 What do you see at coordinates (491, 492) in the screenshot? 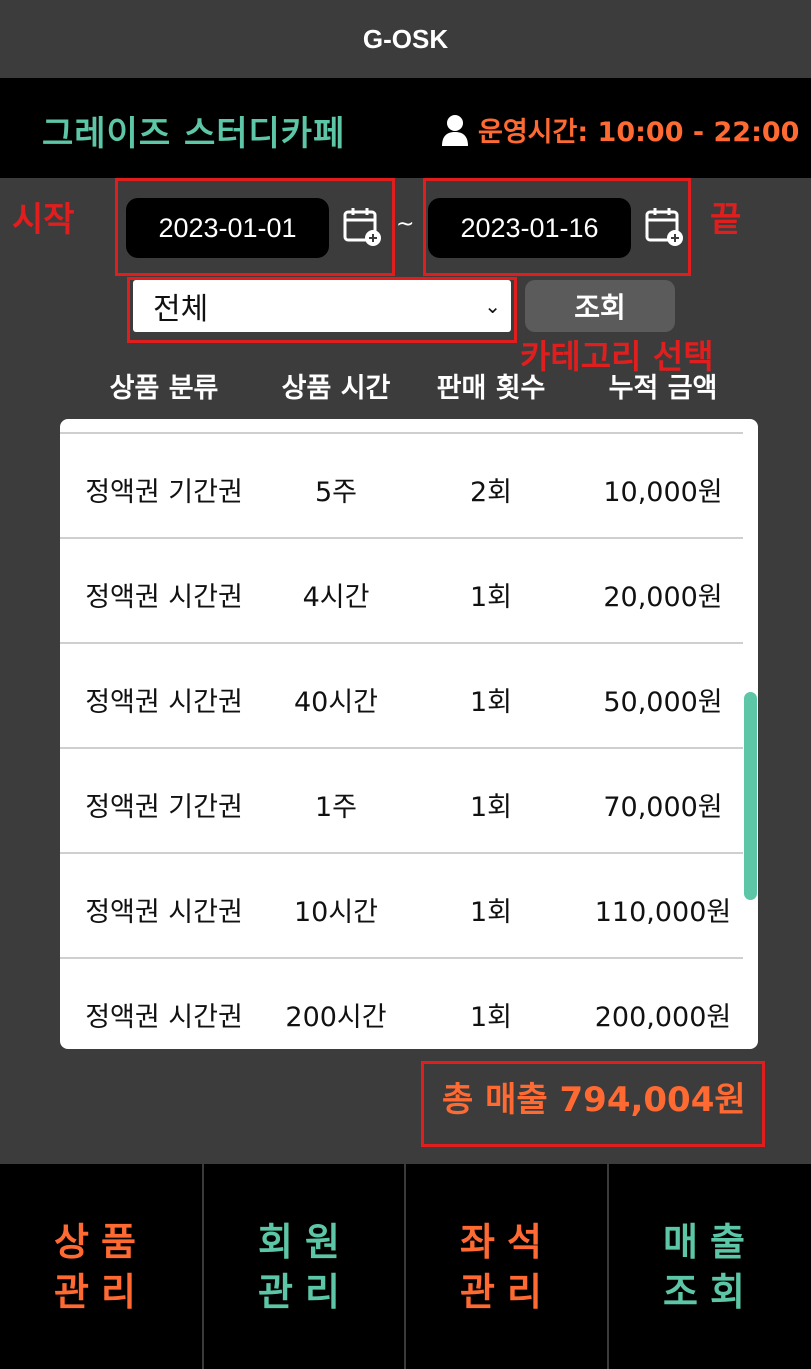
I see `cell-sales-count: 2회` at bounding box center [491, 492].